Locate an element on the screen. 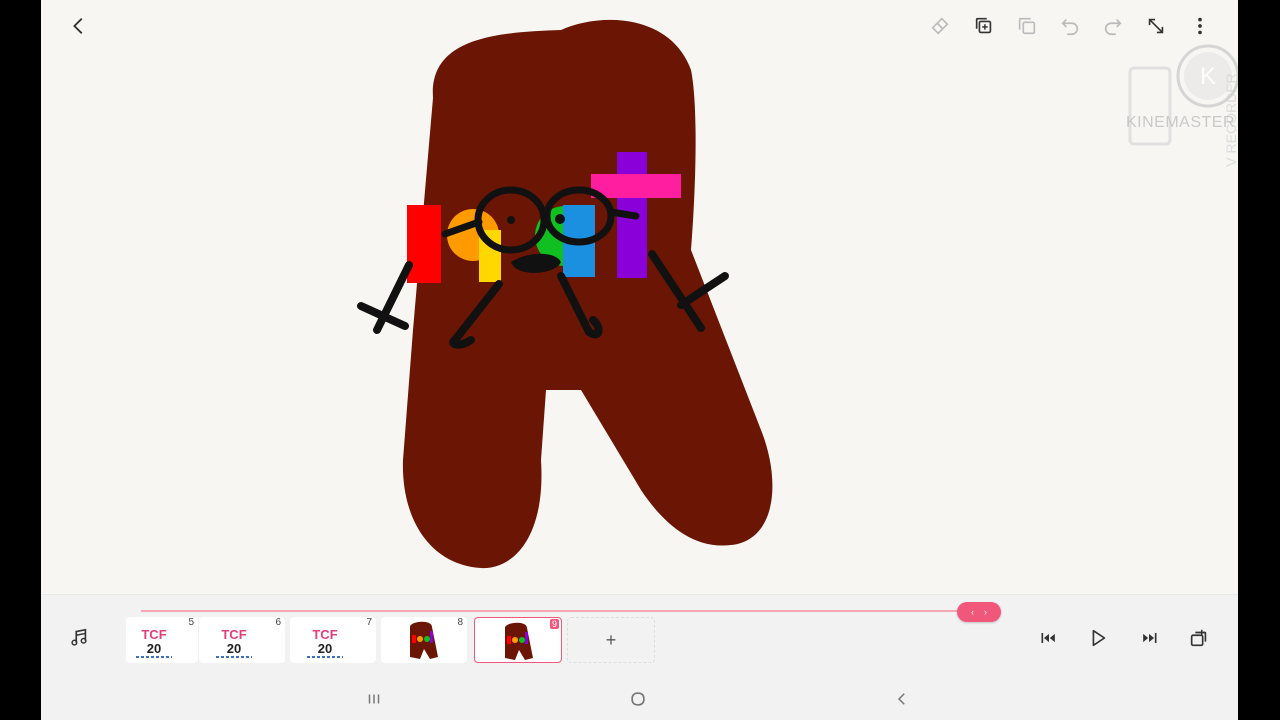  add-frame-button: + is located at coordinates (611, 640).